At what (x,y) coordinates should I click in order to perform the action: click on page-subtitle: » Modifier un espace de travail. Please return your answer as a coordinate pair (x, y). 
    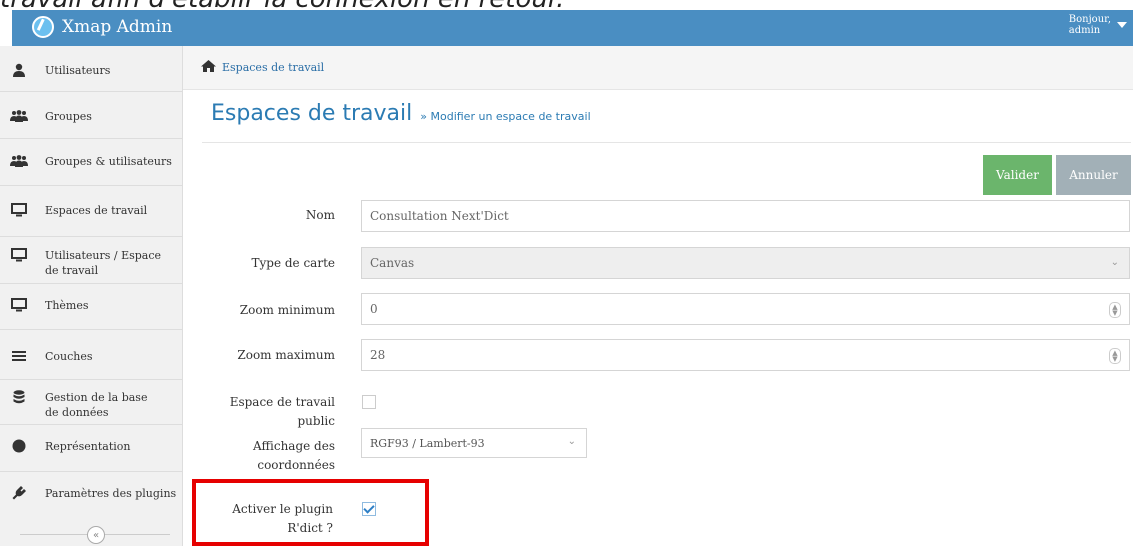
    Looking at the image, I should click on (505, 116).